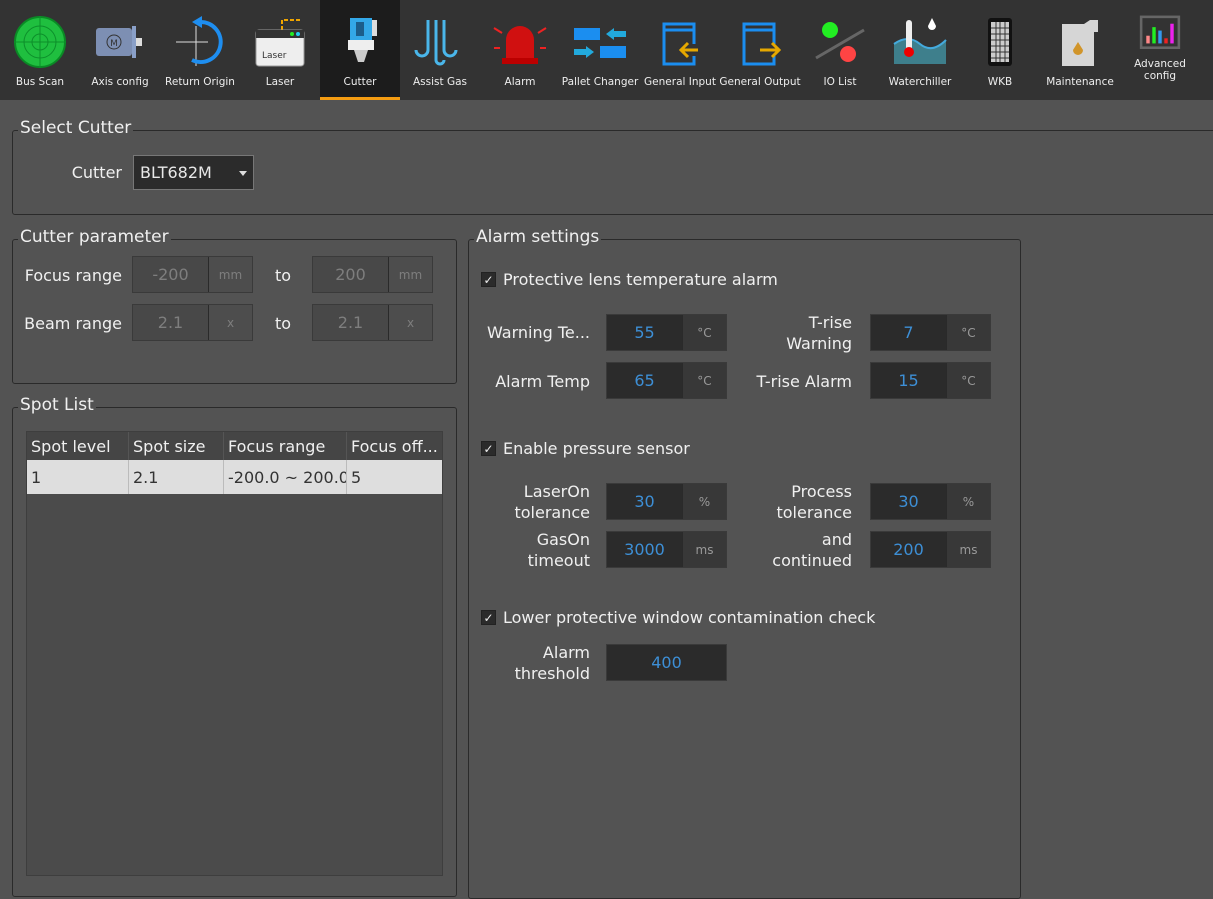 The height and width of the screenshot is (899, 1213). I want to click on tab-laser: Laser Laser, so click(280, 50).